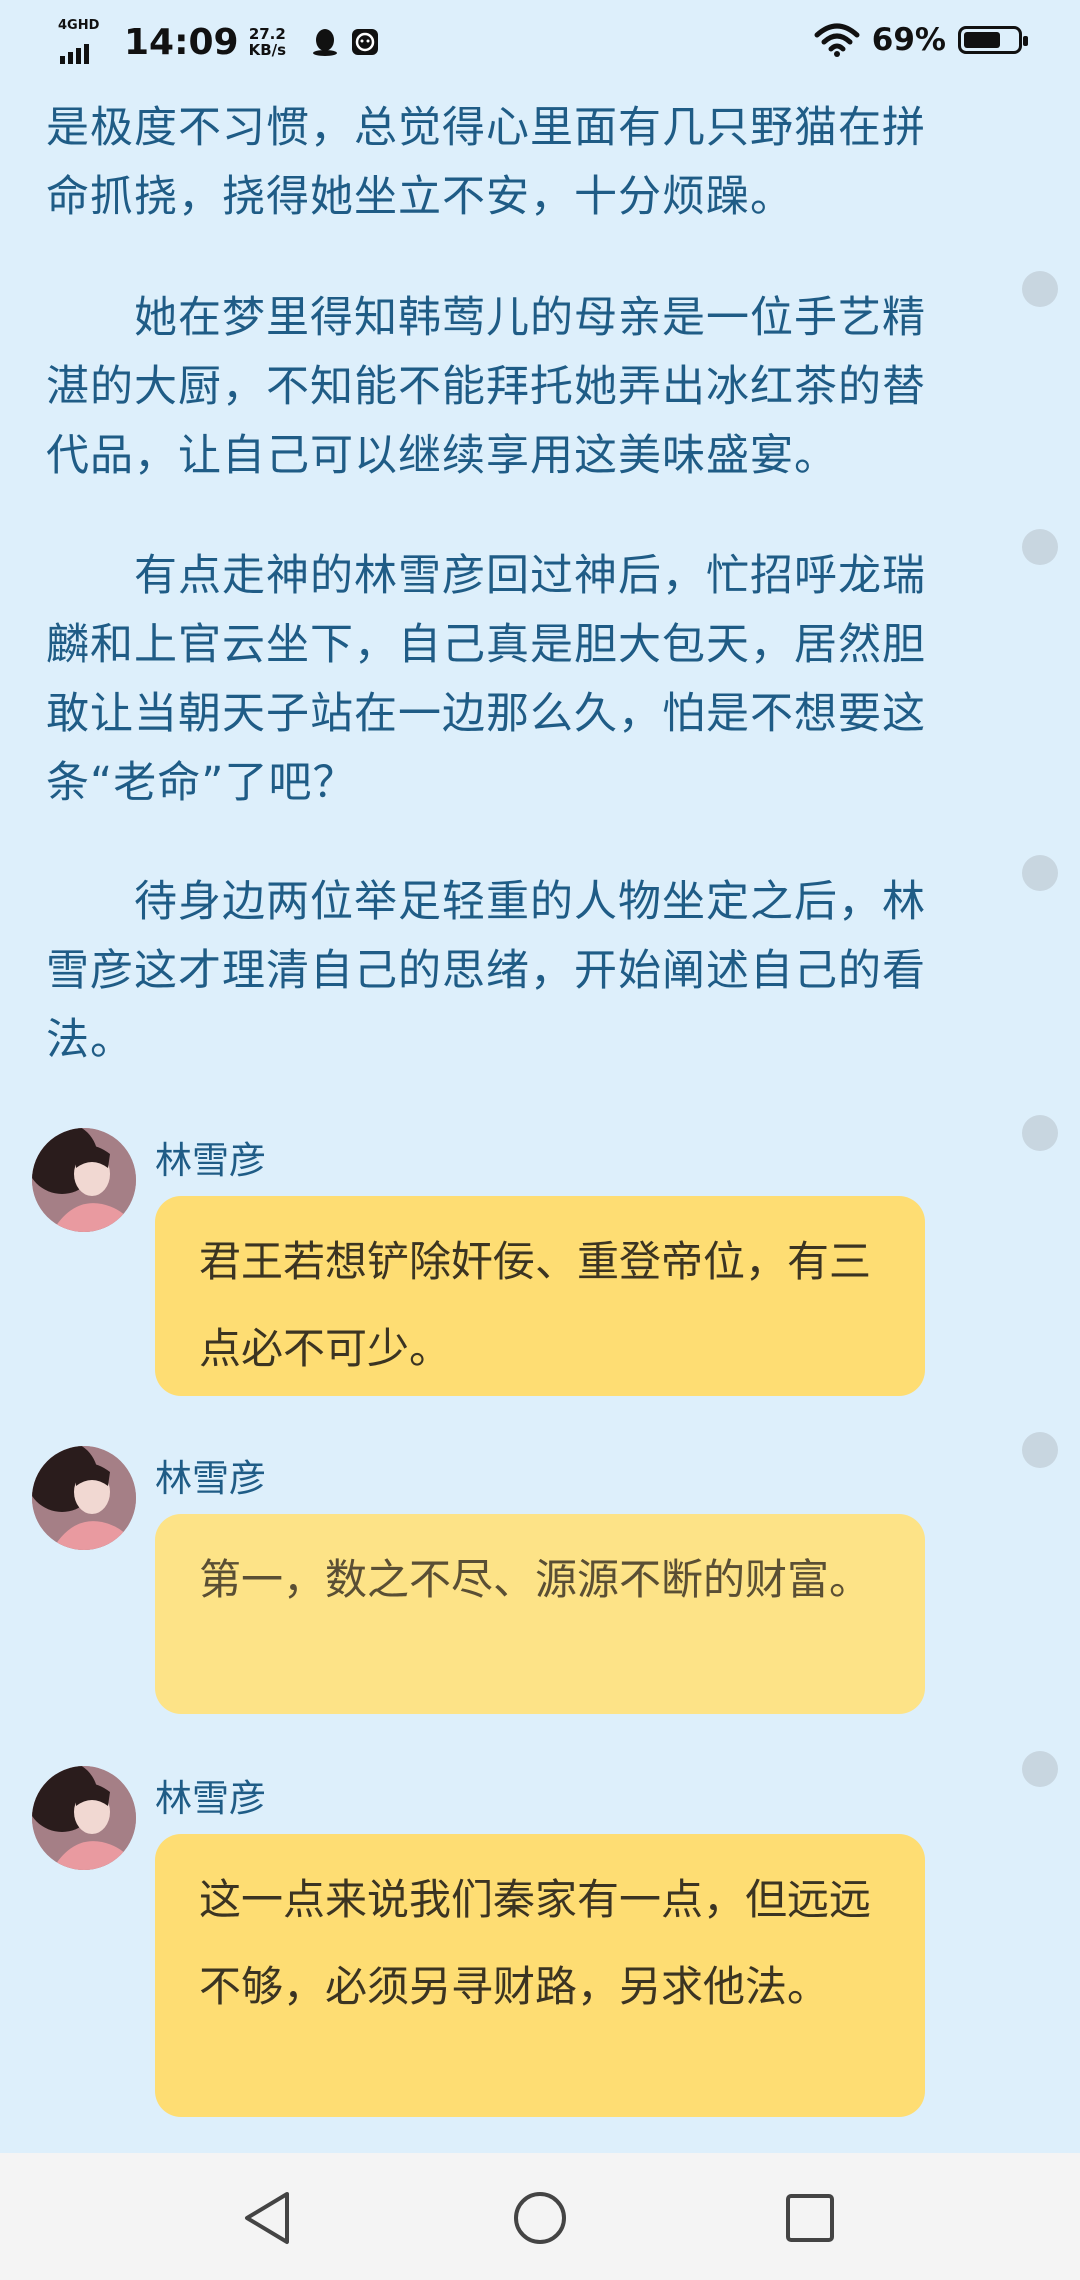 This screenshot has height=2280, width=1080. I want to click on status-bar: 4GHD 14:09 27.2 KB/s 69%, so click(540, 42).